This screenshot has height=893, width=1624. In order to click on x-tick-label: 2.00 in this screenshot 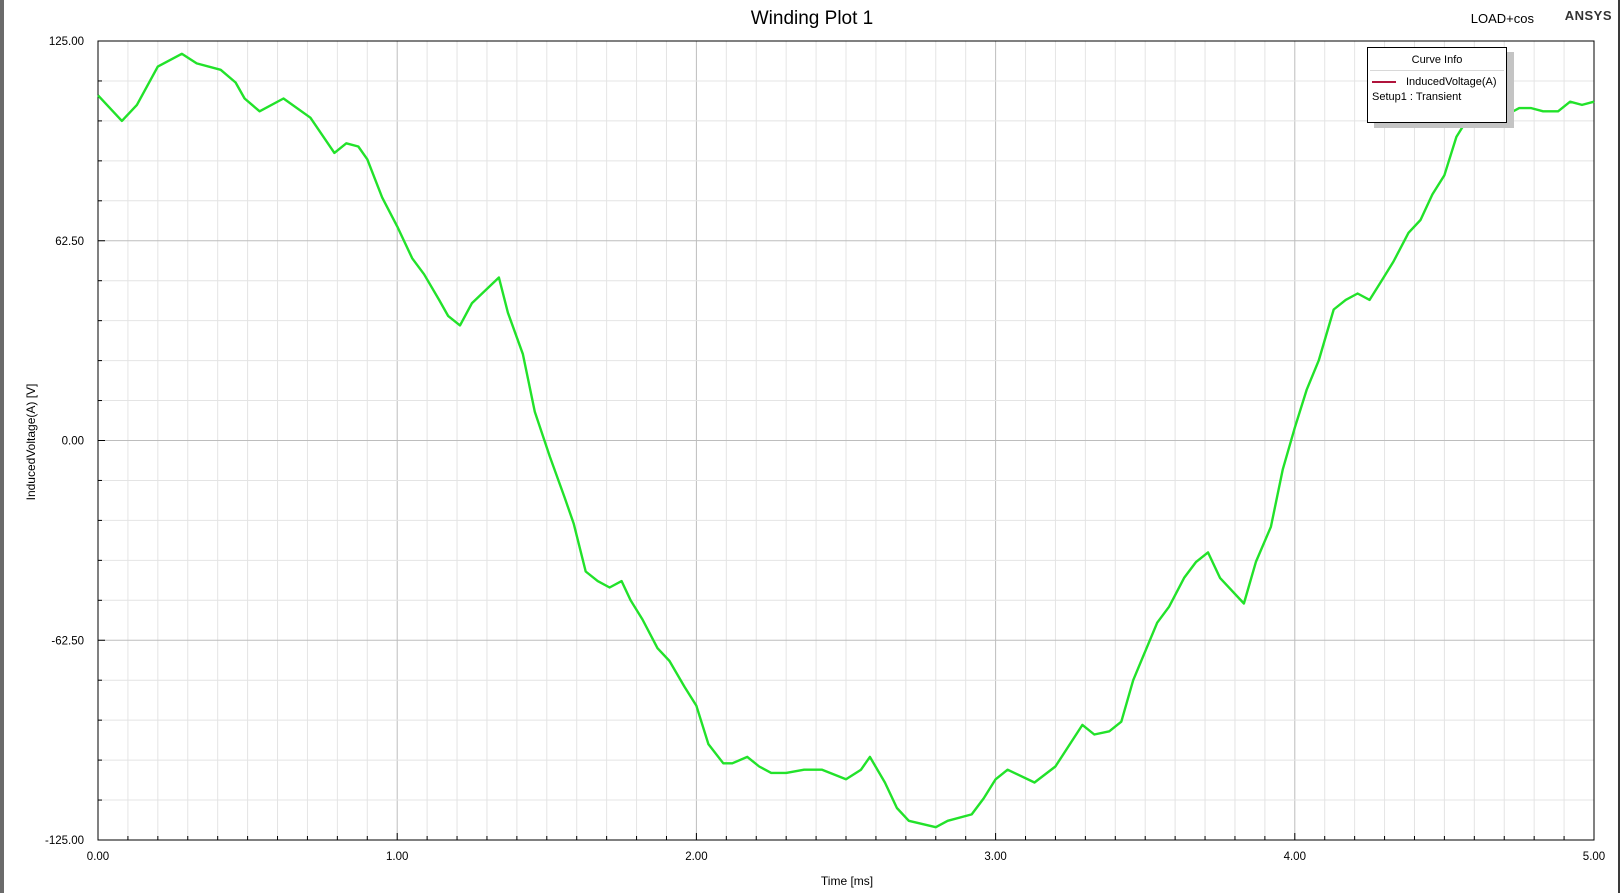, I will do `click(696, 857)`.